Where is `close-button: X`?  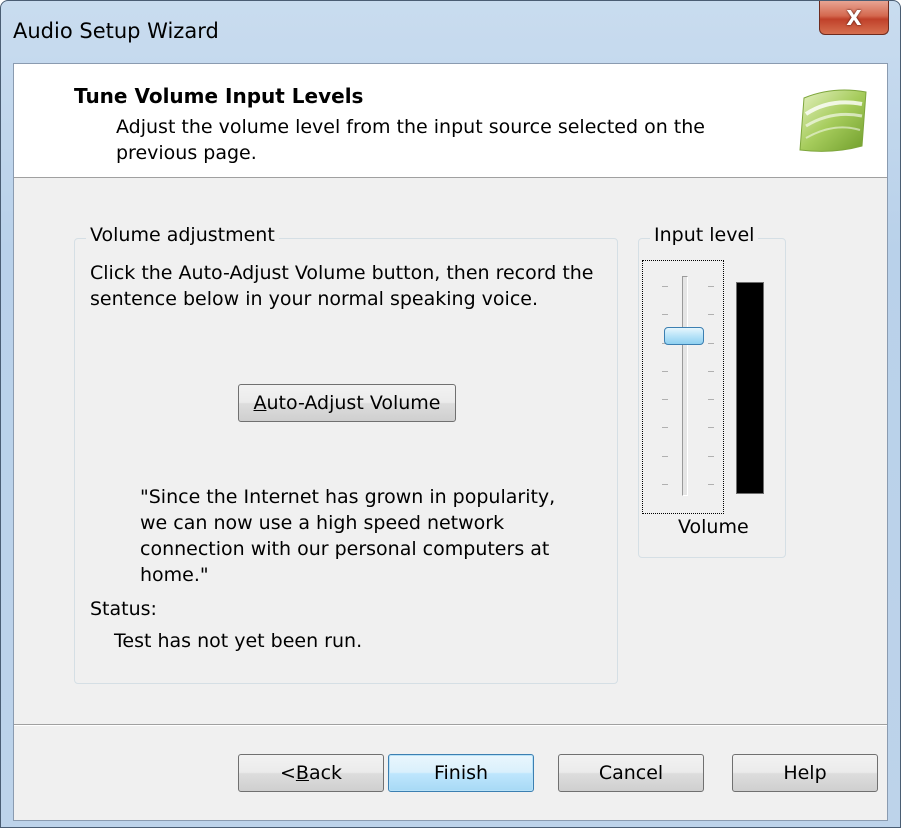
close-button: X is located at coordinates (854, 18).